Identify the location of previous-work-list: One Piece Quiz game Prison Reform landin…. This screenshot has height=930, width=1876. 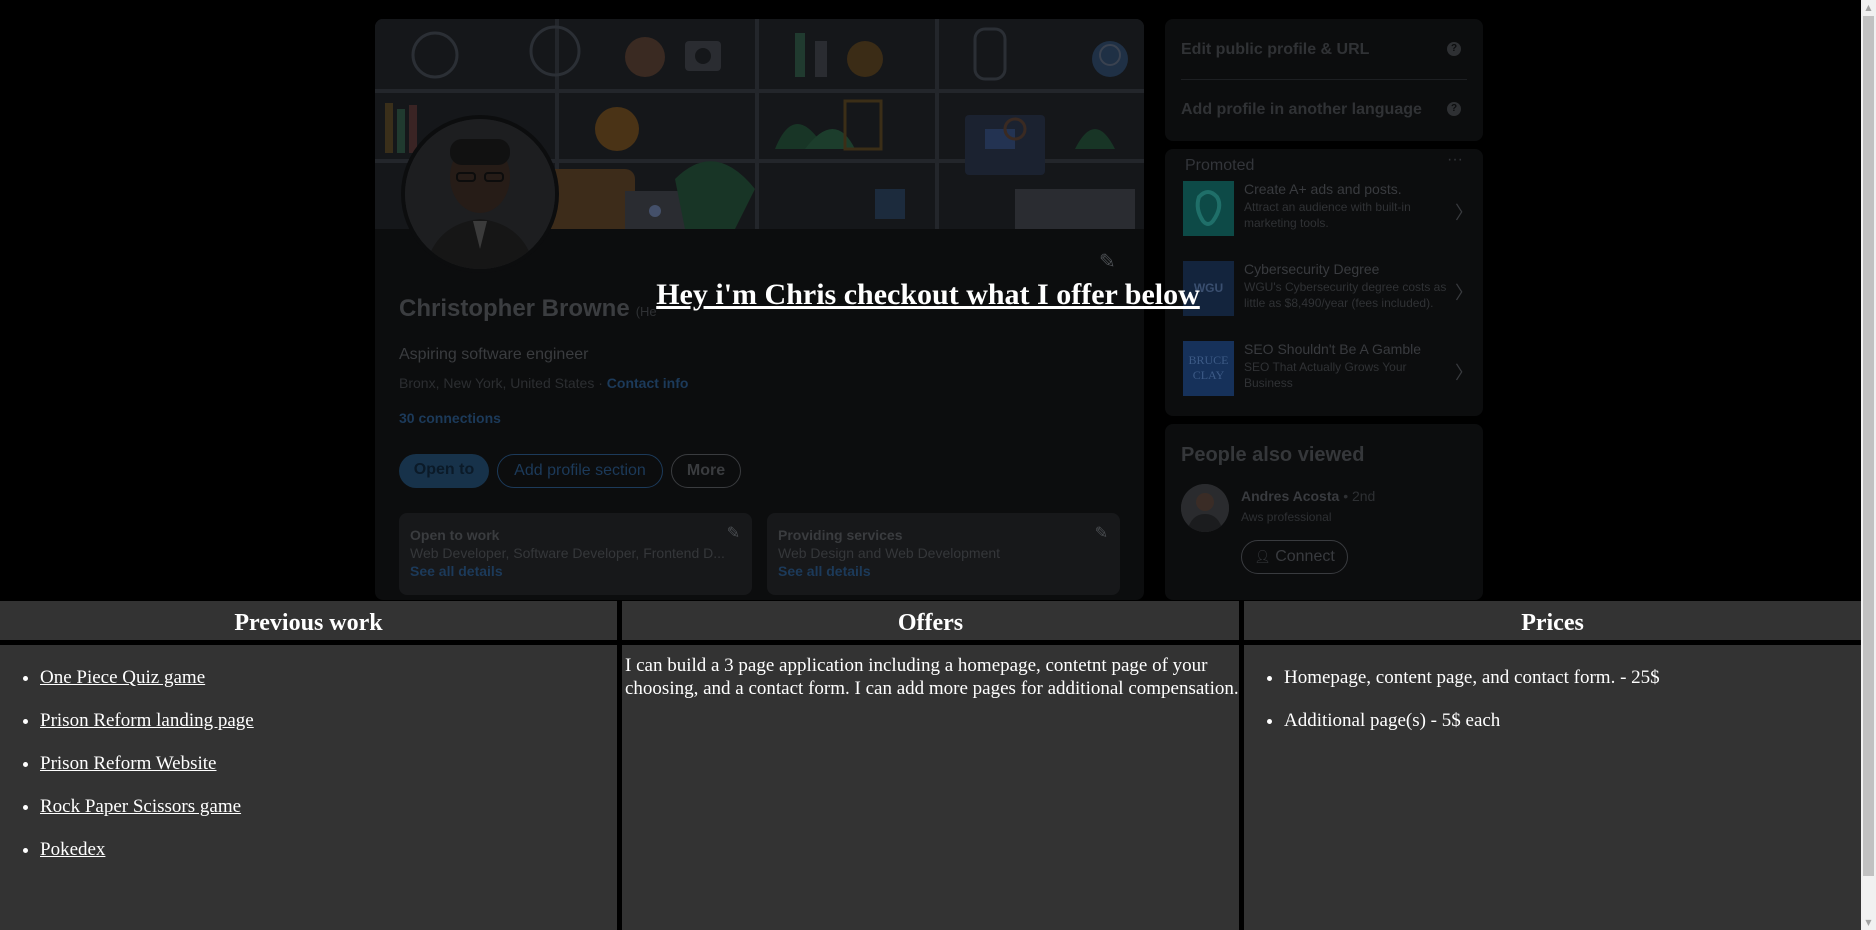
(308, 763).